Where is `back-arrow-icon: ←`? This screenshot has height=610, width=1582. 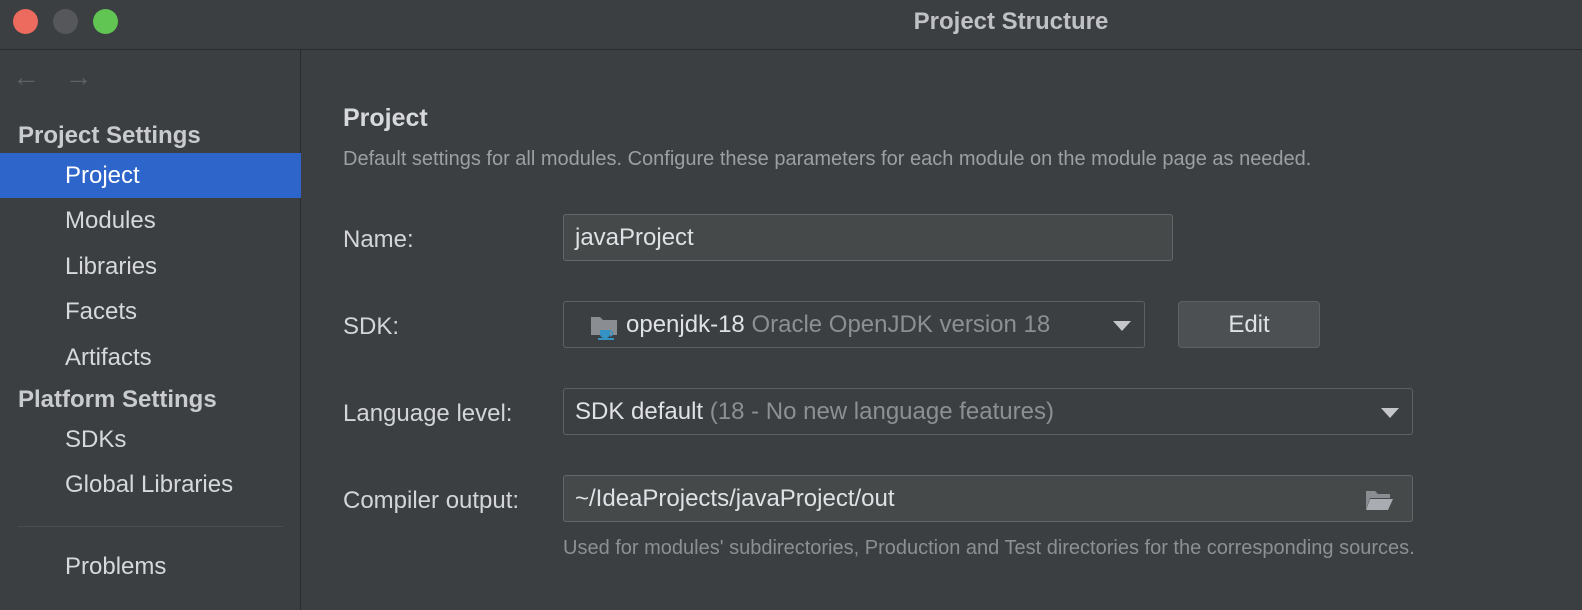 back-arrow-icon: ← is located at coordinates (26, 77).